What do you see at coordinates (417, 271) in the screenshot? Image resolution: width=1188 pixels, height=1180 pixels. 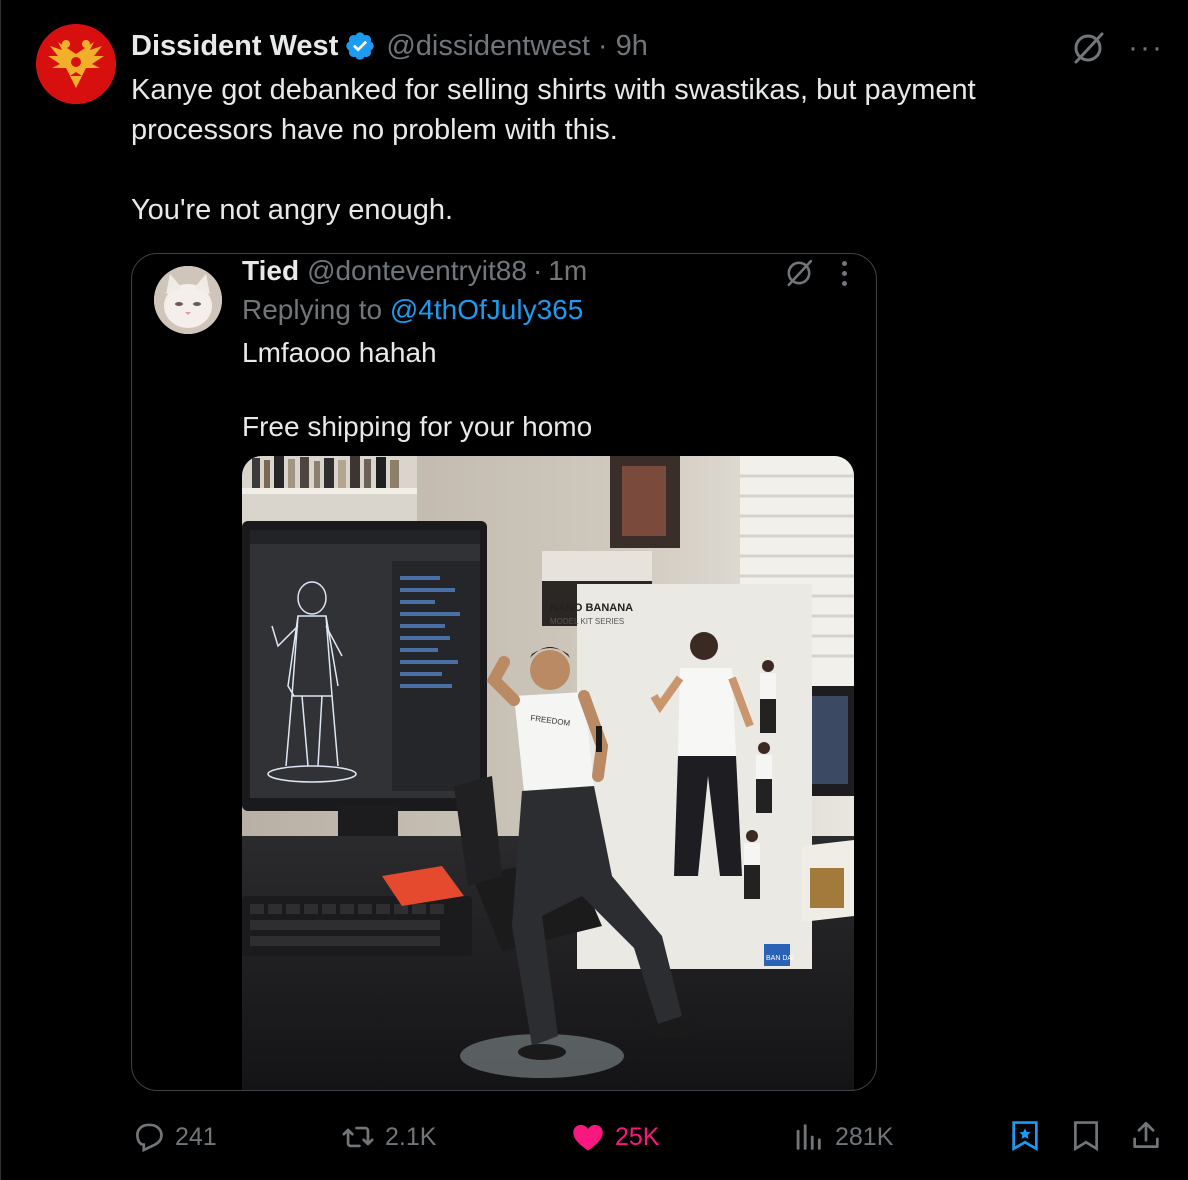 I see `quoted-author-handle: @donteventryit88` at bounding box center [417, 271].